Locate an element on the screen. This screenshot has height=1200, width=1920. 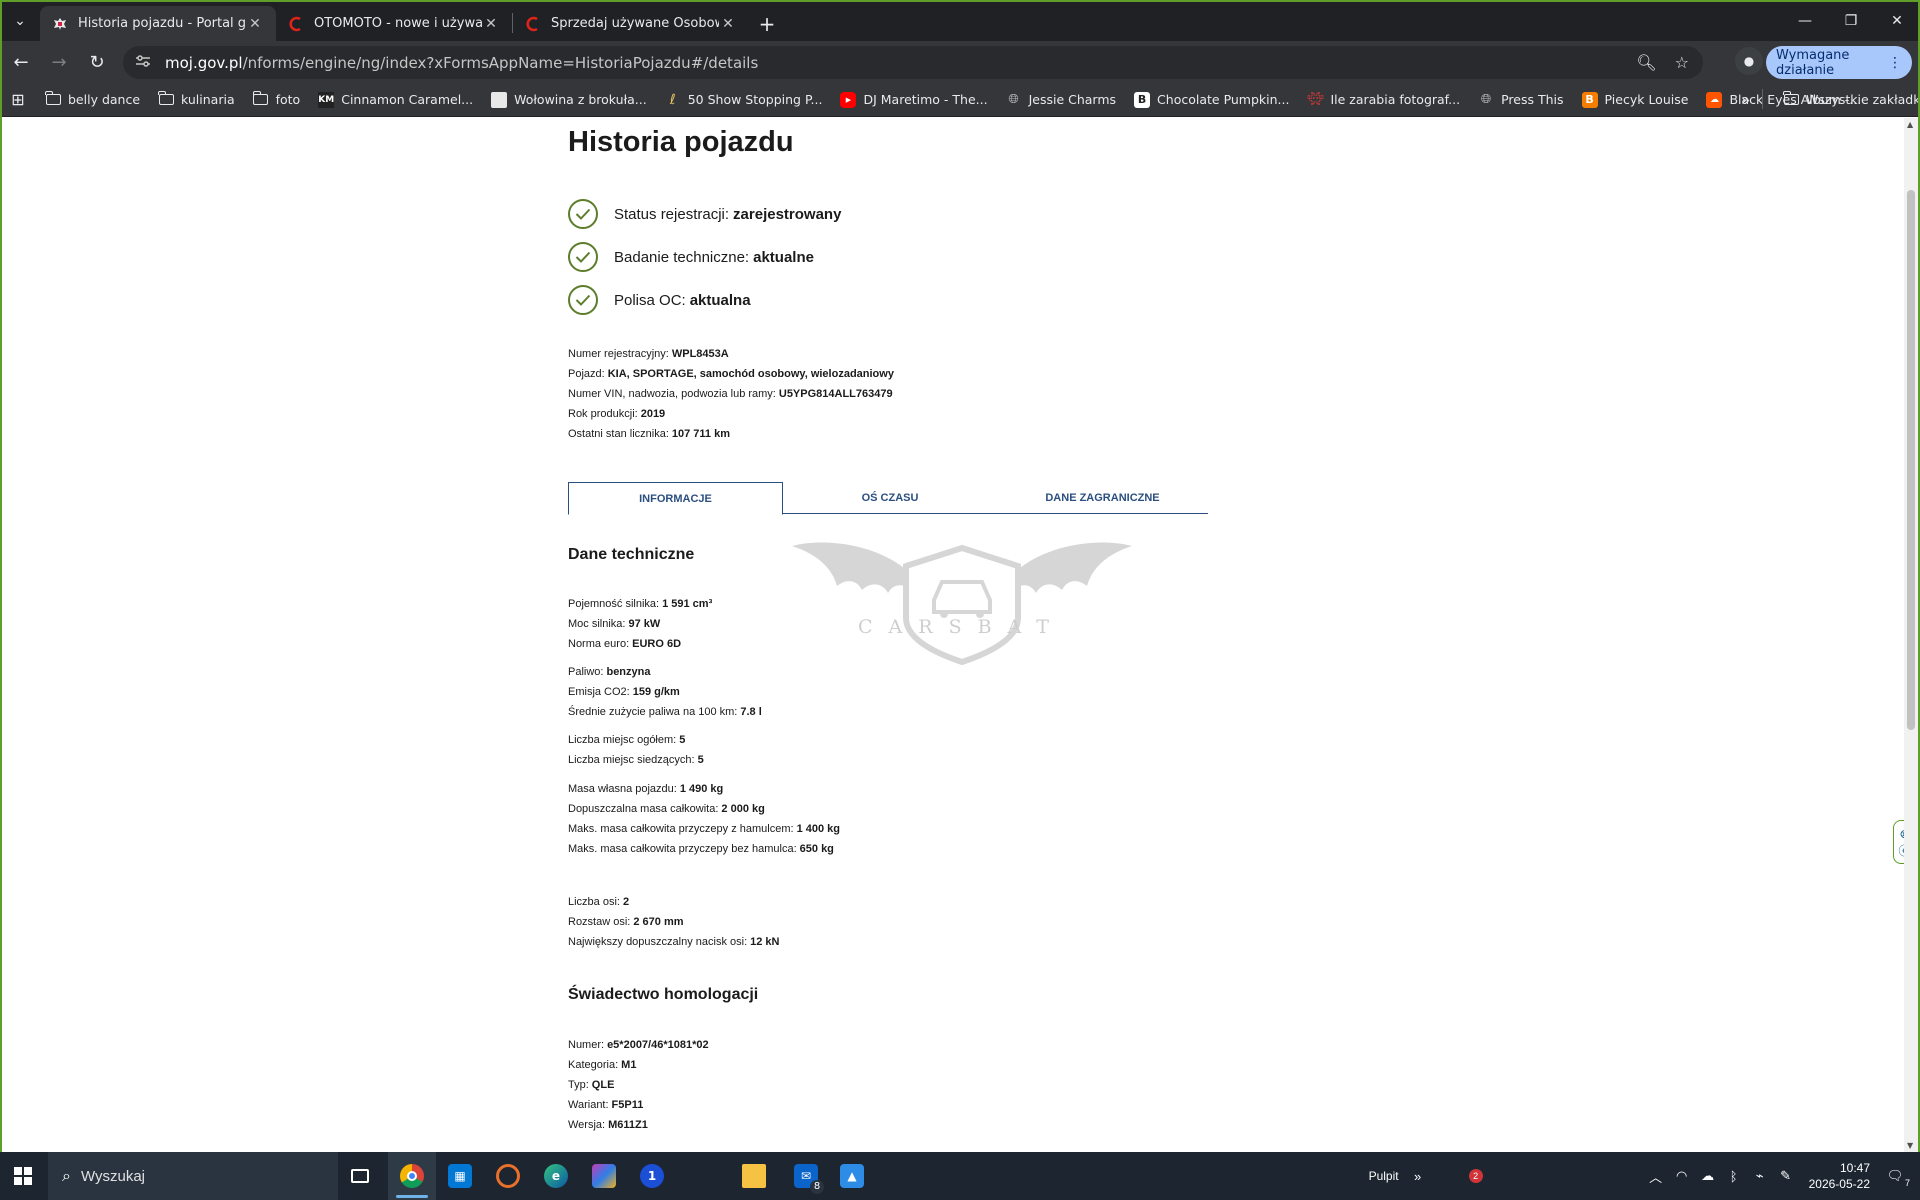
scrollbar-thumb is located at coordinates (1911, 460).